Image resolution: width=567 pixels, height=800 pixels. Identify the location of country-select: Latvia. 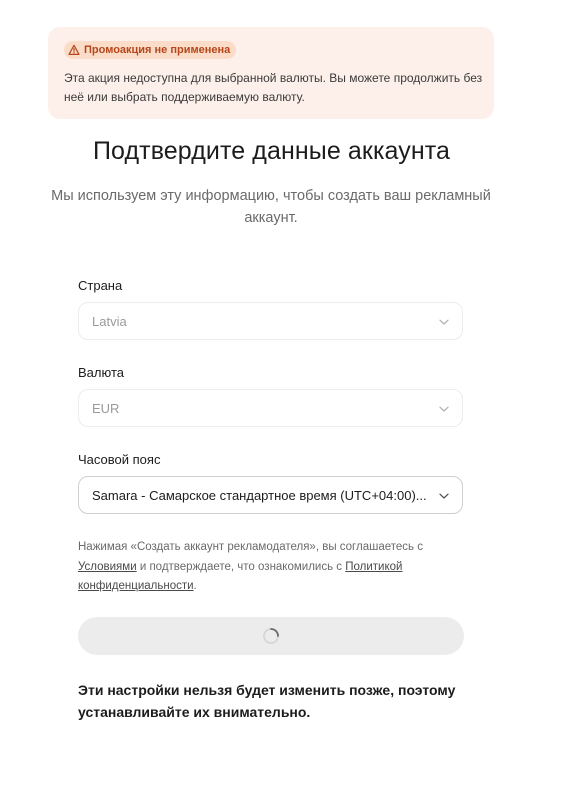
(270, 321).